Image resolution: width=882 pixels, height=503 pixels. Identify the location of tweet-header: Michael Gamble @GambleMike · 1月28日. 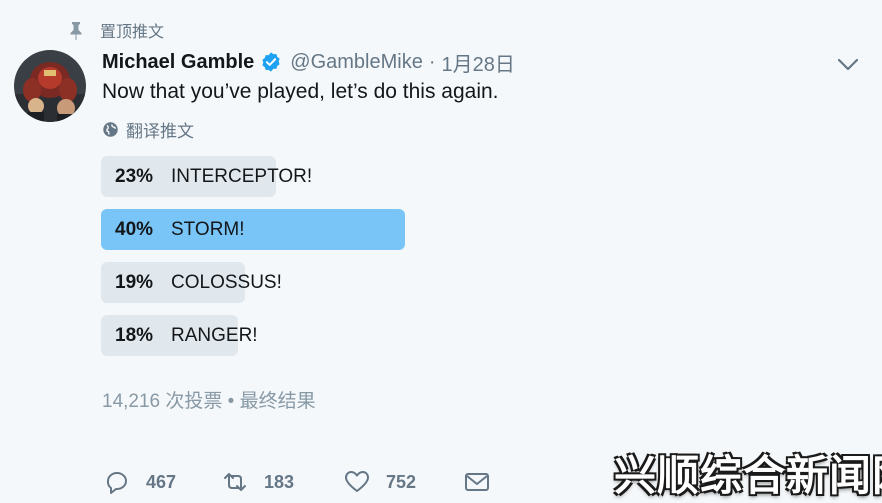
(308, 62).